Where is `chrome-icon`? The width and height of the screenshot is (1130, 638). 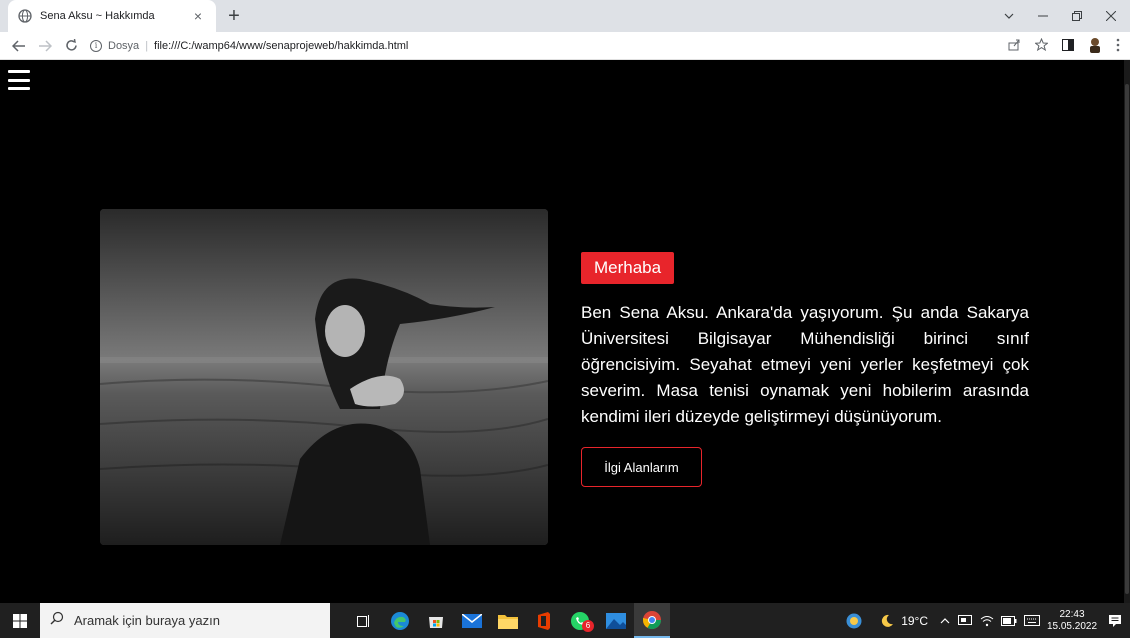
chrome-icon is located at coordinates (652, 620).